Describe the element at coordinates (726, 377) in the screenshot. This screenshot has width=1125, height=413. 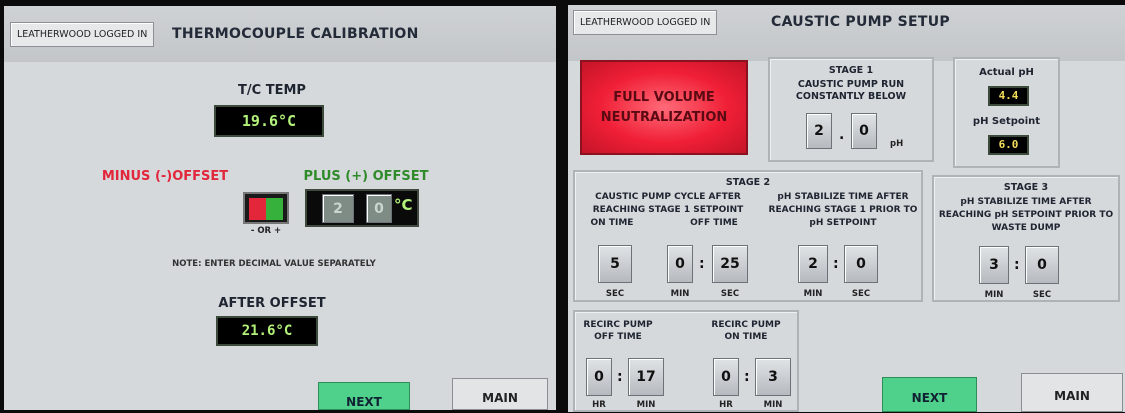
I see `recirc-on-hr-input: 0` at that location.